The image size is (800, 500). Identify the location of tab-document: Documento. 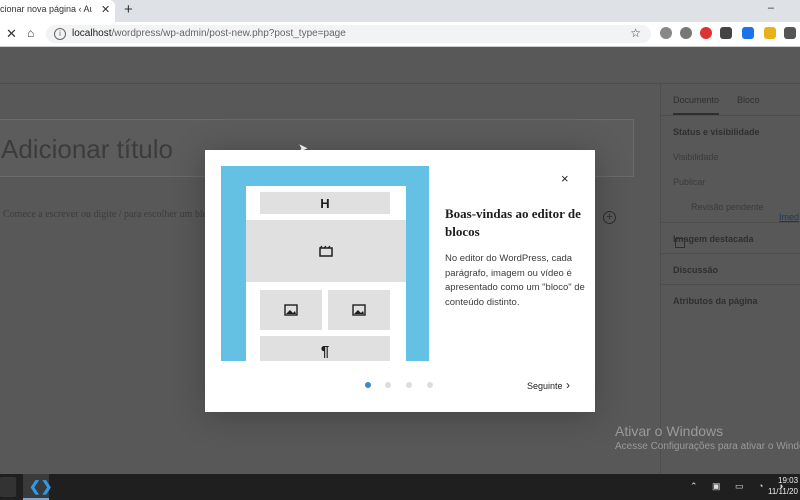
(696, 105).